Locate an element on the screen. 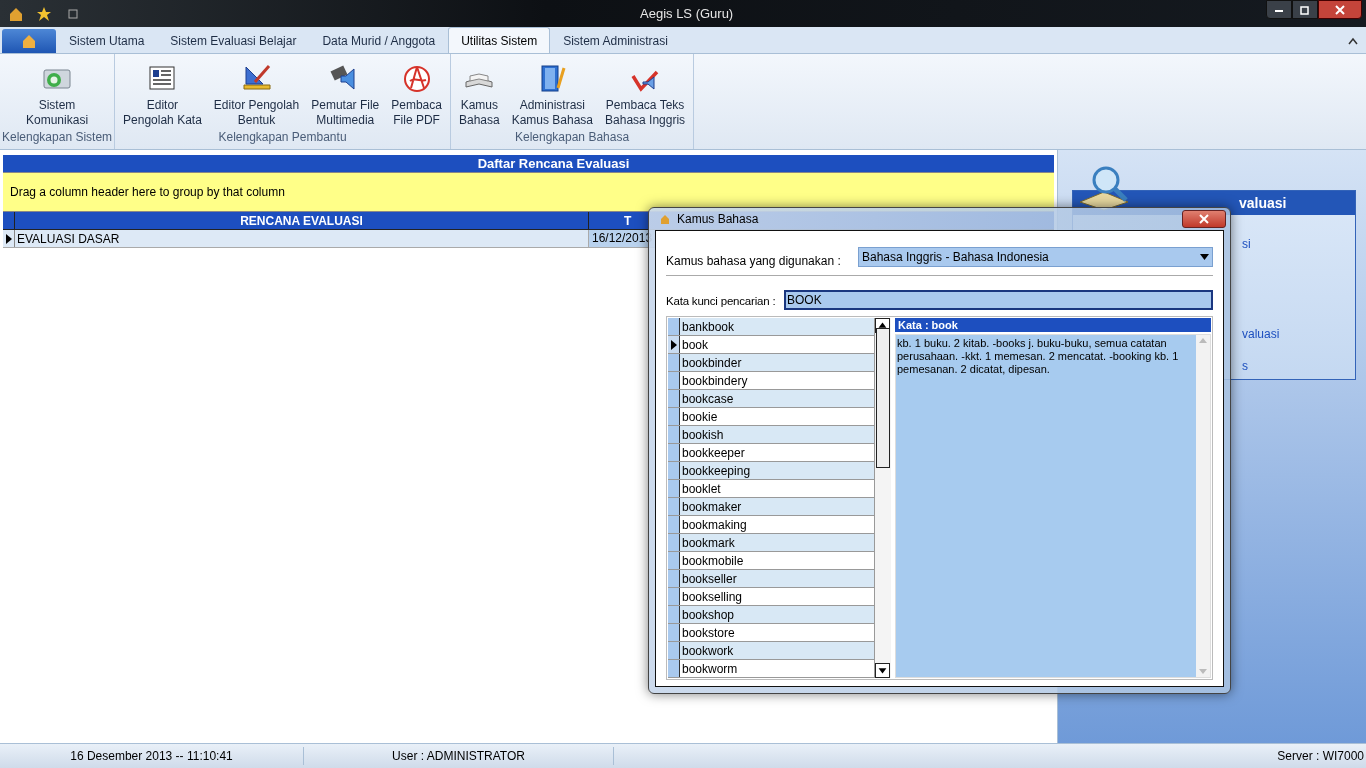 The height and width of the screenshot is (768, 1366). word-row: bankbook is located at coordinates (771, 327).